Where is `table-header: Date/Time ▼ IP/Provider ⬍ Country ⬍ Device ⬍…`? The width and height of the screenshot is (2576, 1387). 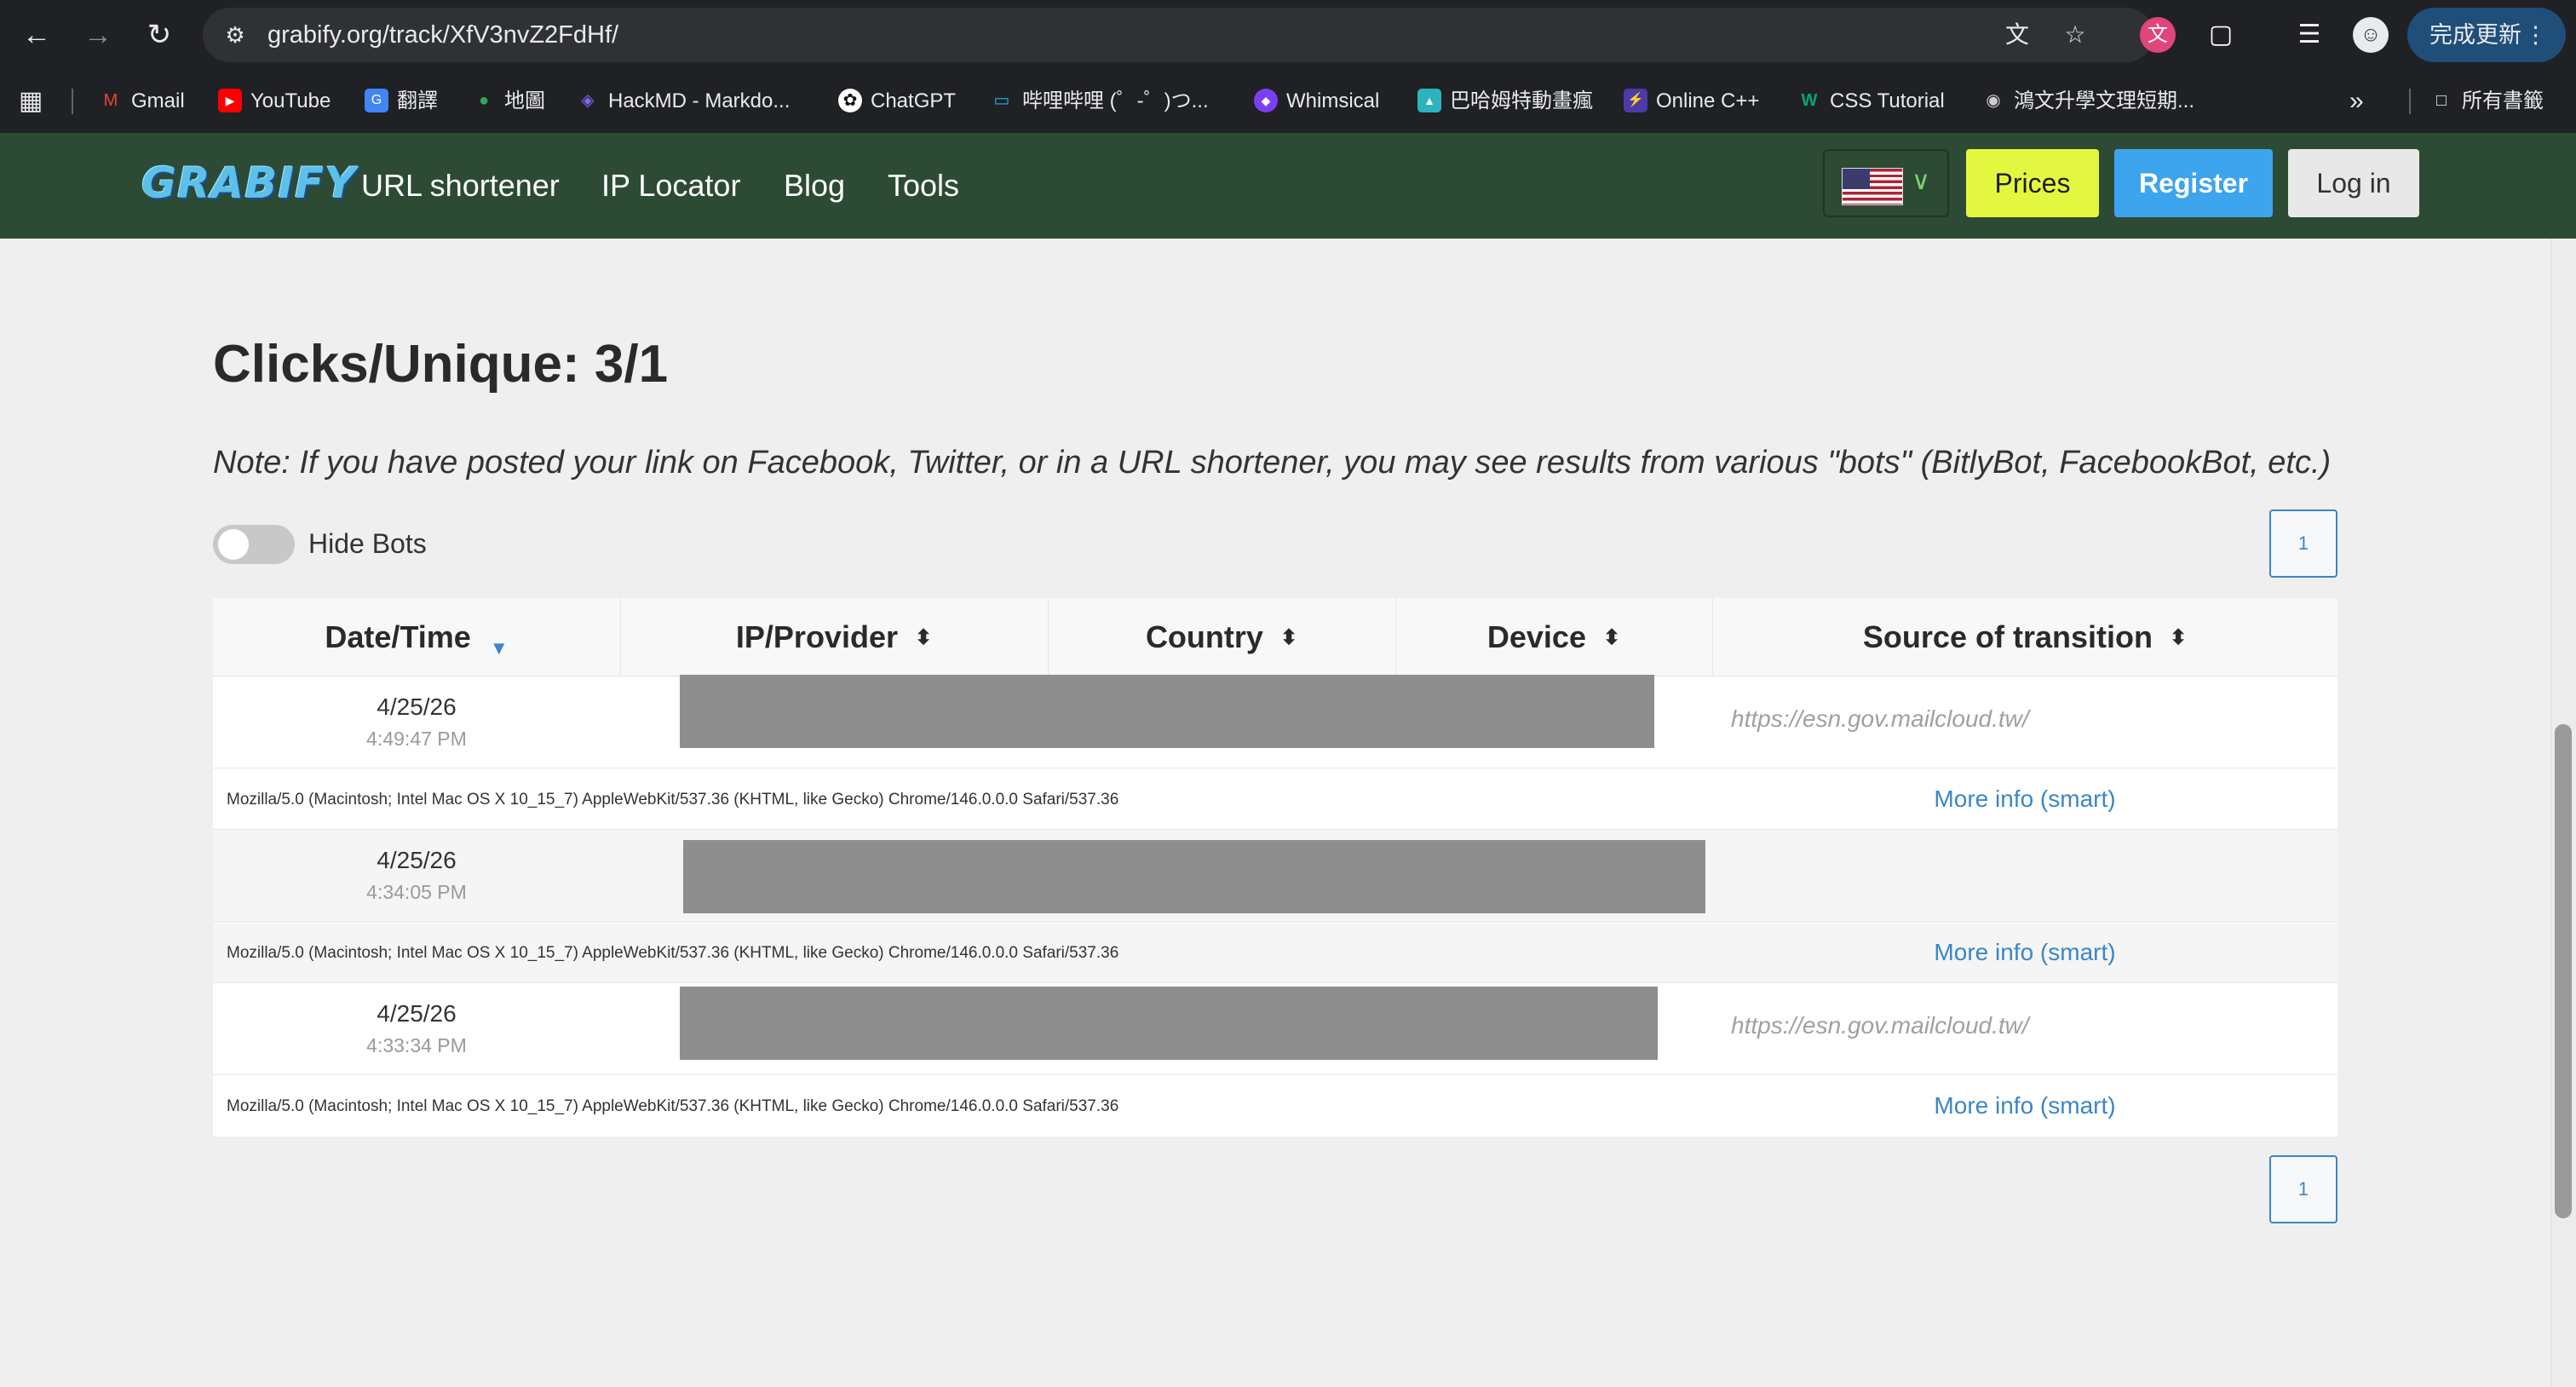
table-header: Date/Time ▼ IP/Provider ⬍ Country ⬍ Device ⬍… is located at coordinates (1275, 637).